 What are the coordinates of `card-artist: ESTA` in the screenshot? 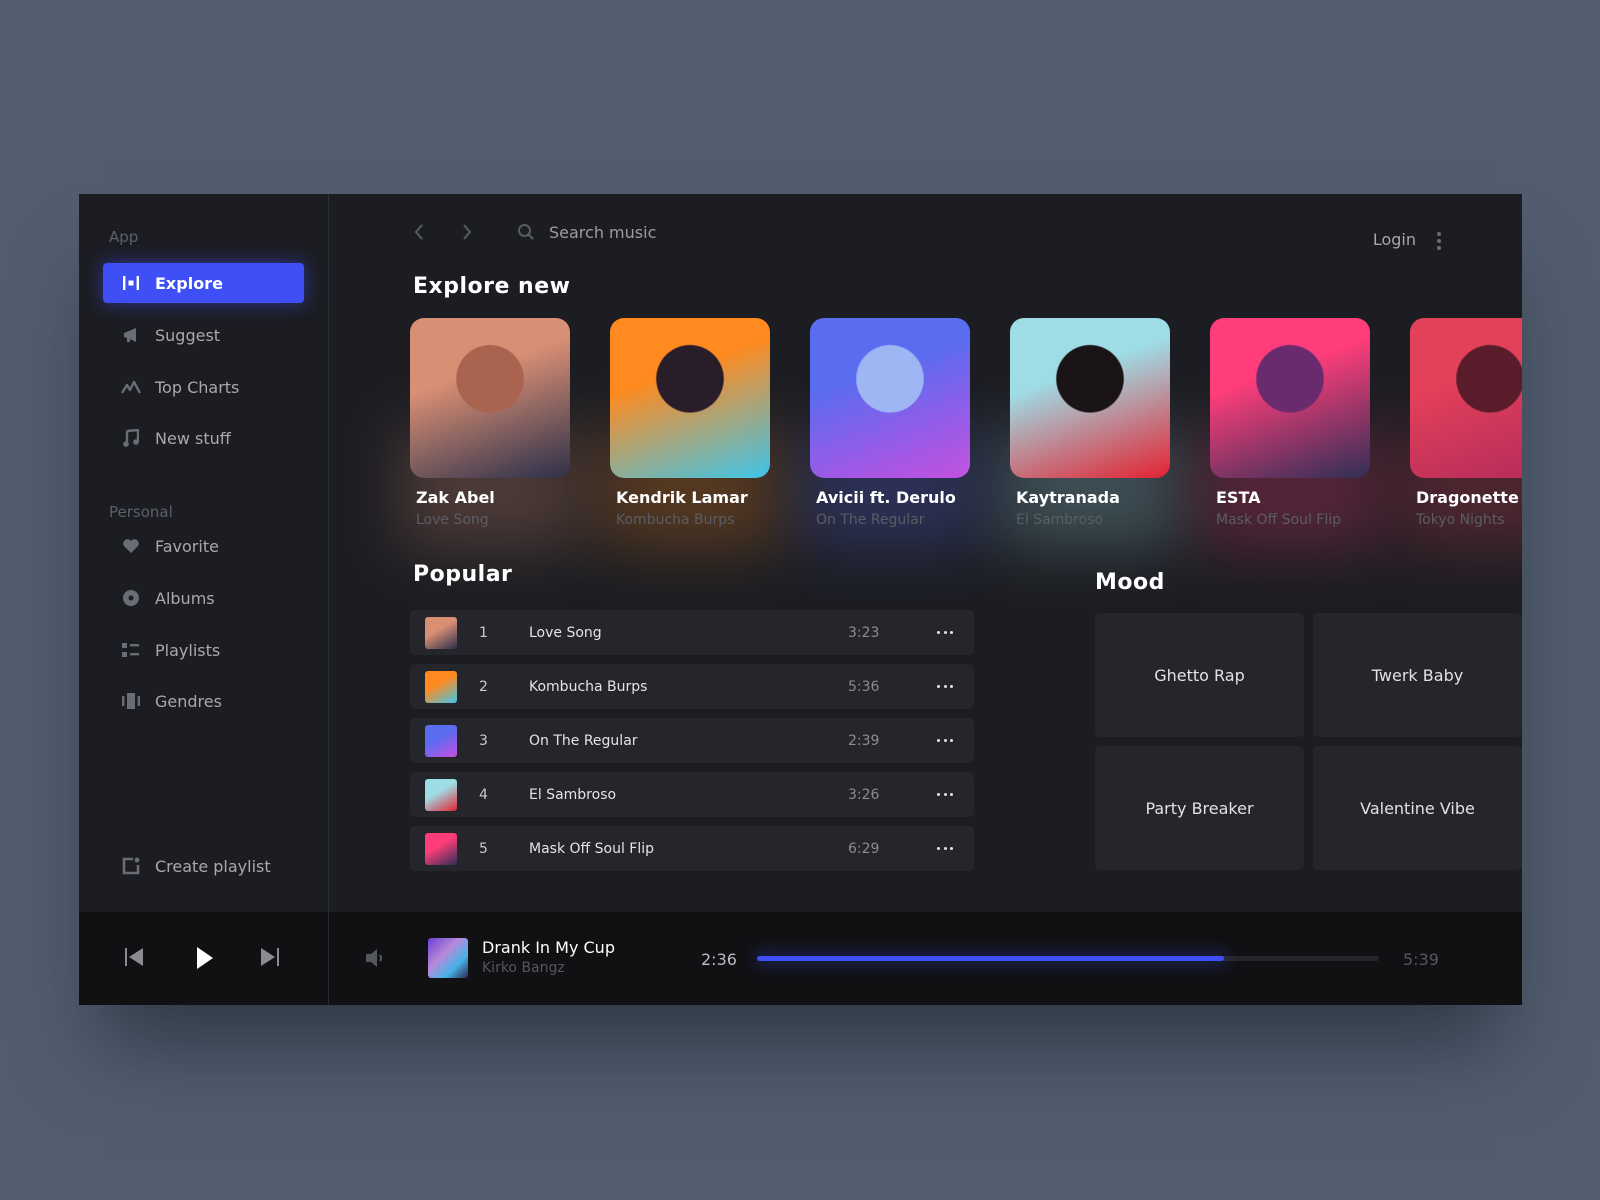 It's located at (1238, 497).